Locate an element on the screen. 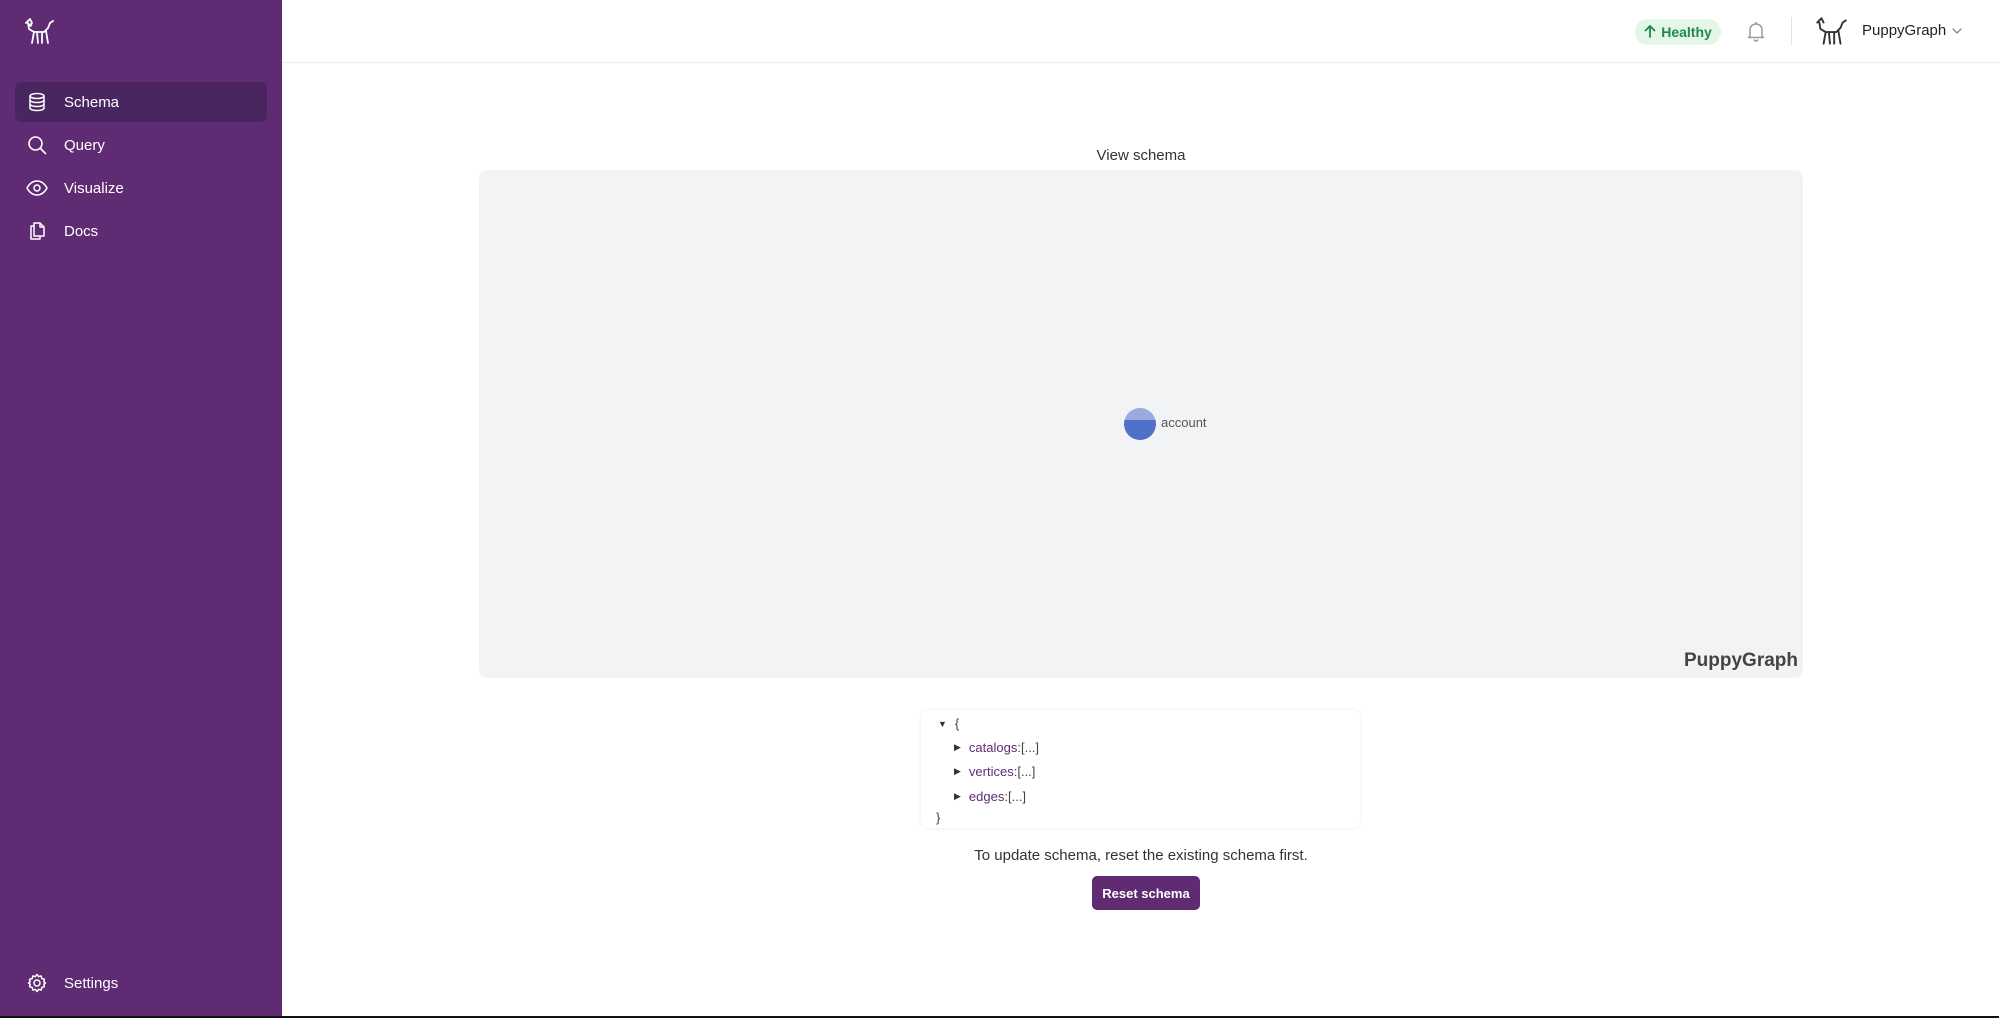 Image resolution: width=1999 pixels, height=1018 pixels. status-label: Healthy is located at coordinates (1686, 32).